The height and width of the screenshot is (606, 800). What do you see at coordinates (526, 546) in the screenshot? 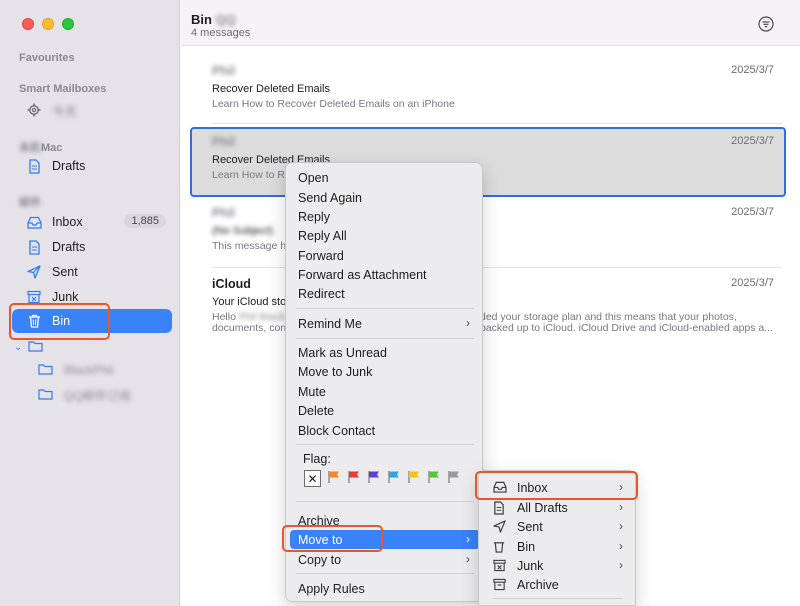
I see `submenu-item-label: Bin` at bounding box center [526, 546].